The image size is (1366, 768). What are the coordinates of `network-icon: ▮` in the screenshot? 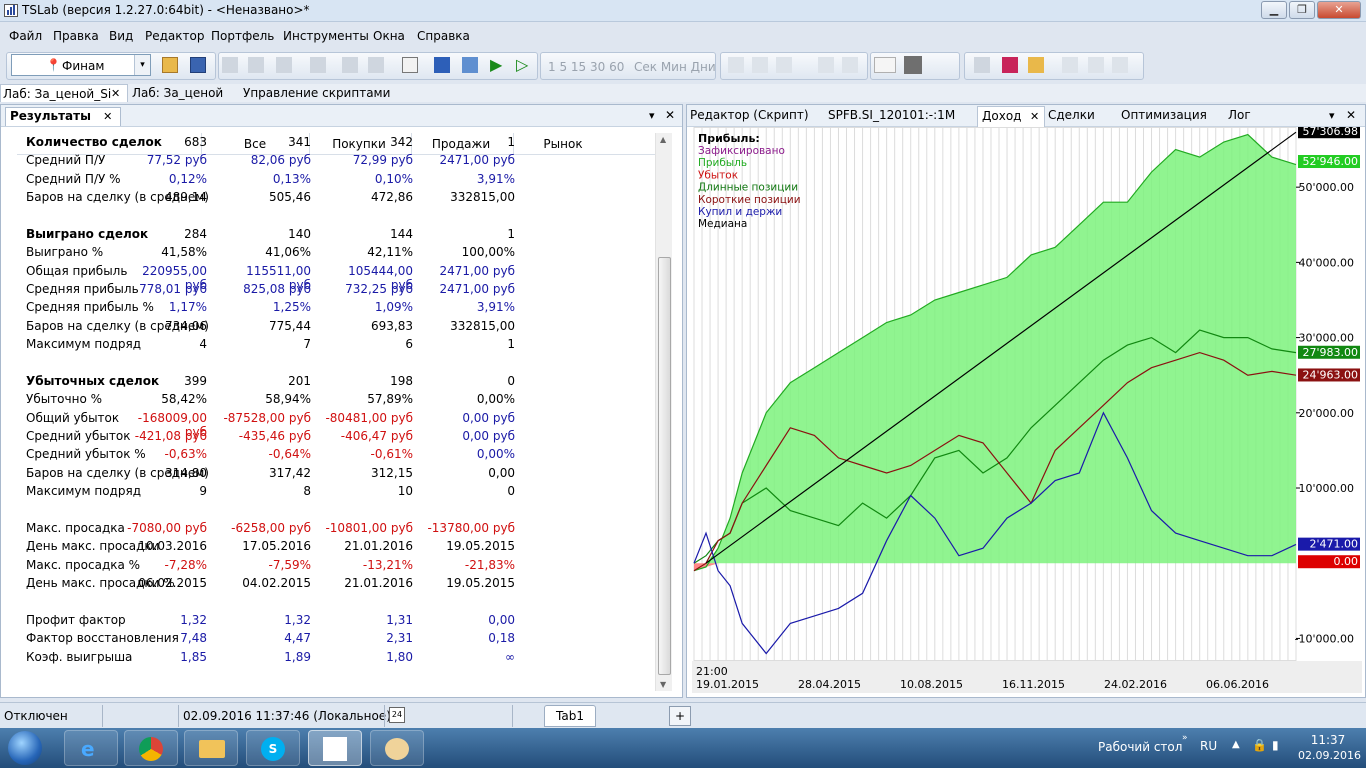 It's located at (1275, 745).